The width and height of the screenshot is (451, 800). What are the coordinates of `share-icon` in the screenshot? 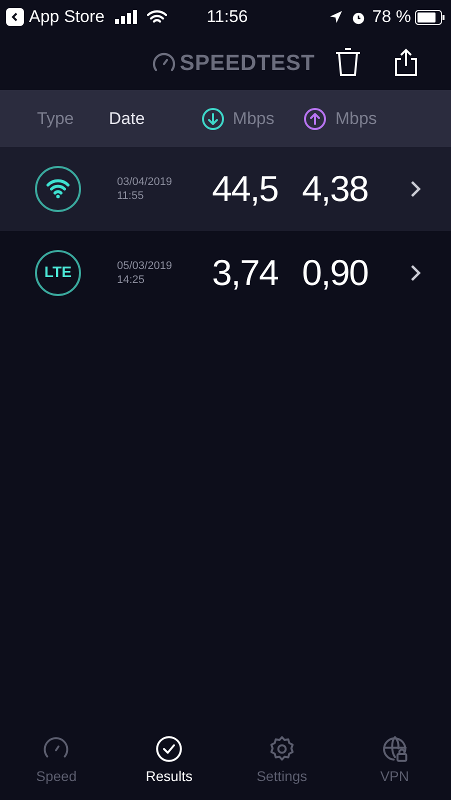 It's located at (406, 62).